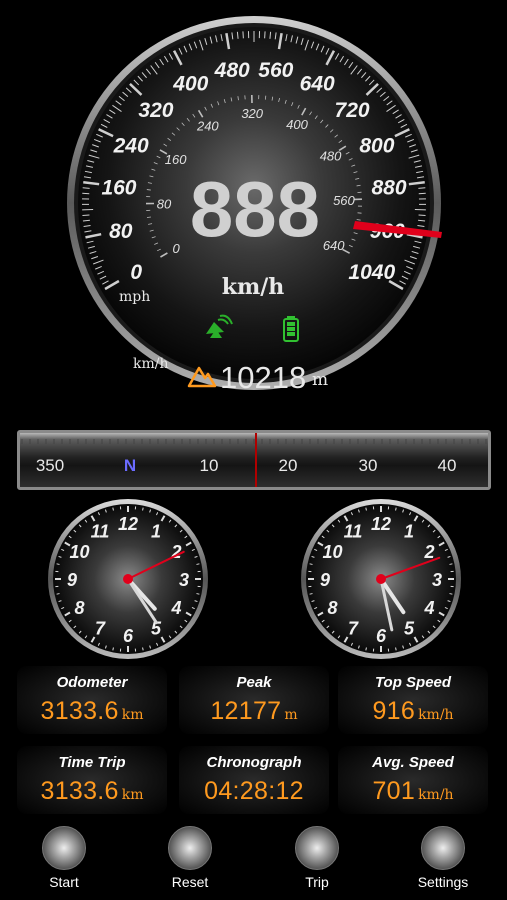 The image size is (507, 900). What do you see at coordinates (132, 715) in the screenshot?
I see `odometer-unit: km` at bounding box center [132, 715].